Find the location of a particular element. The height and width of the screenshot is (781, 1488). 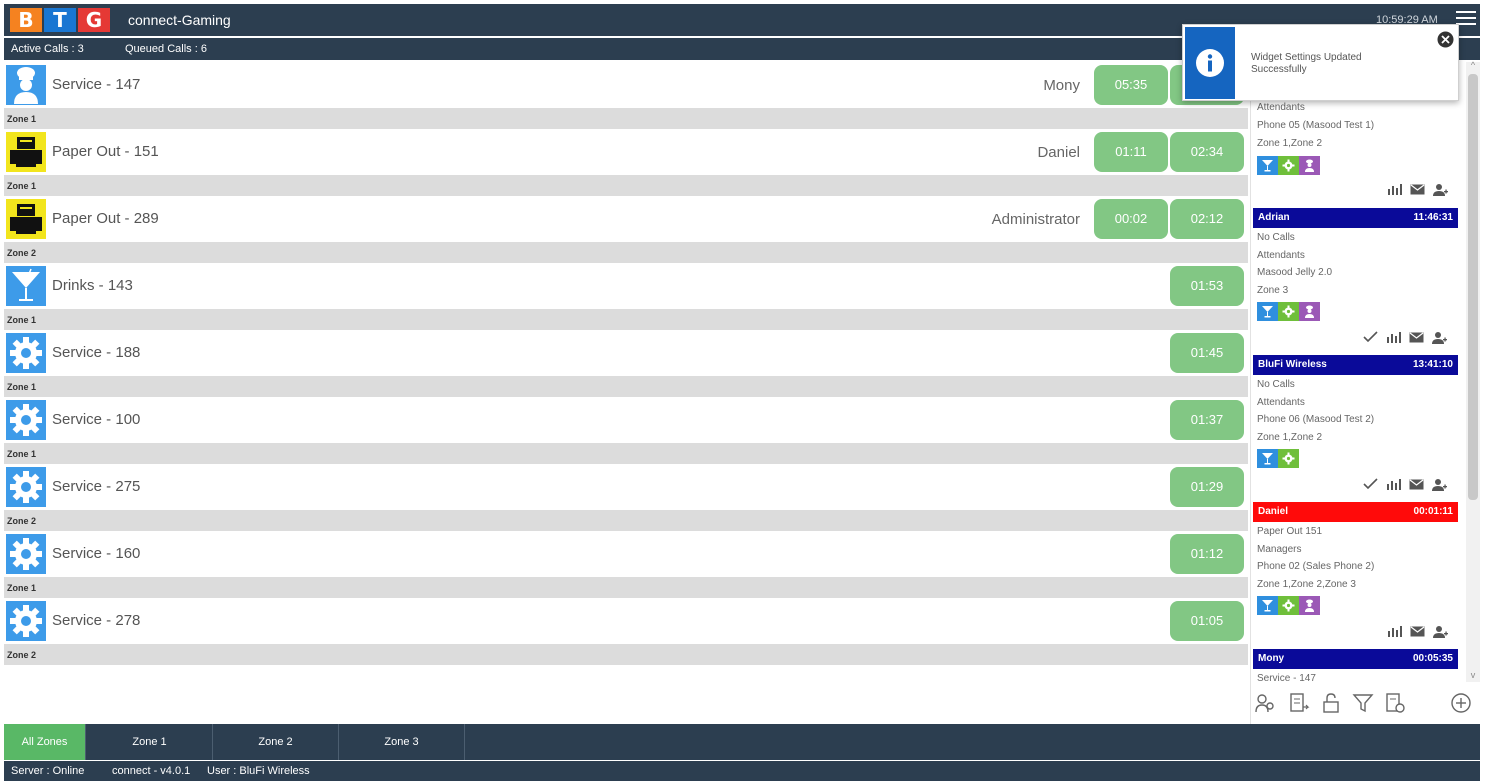

filter-icon is located at coordinates (1363, 703).